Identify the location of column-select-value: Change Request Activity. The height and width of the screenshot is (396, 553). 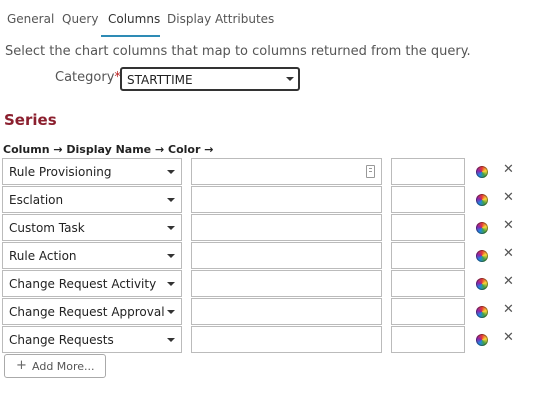
(83, 284).